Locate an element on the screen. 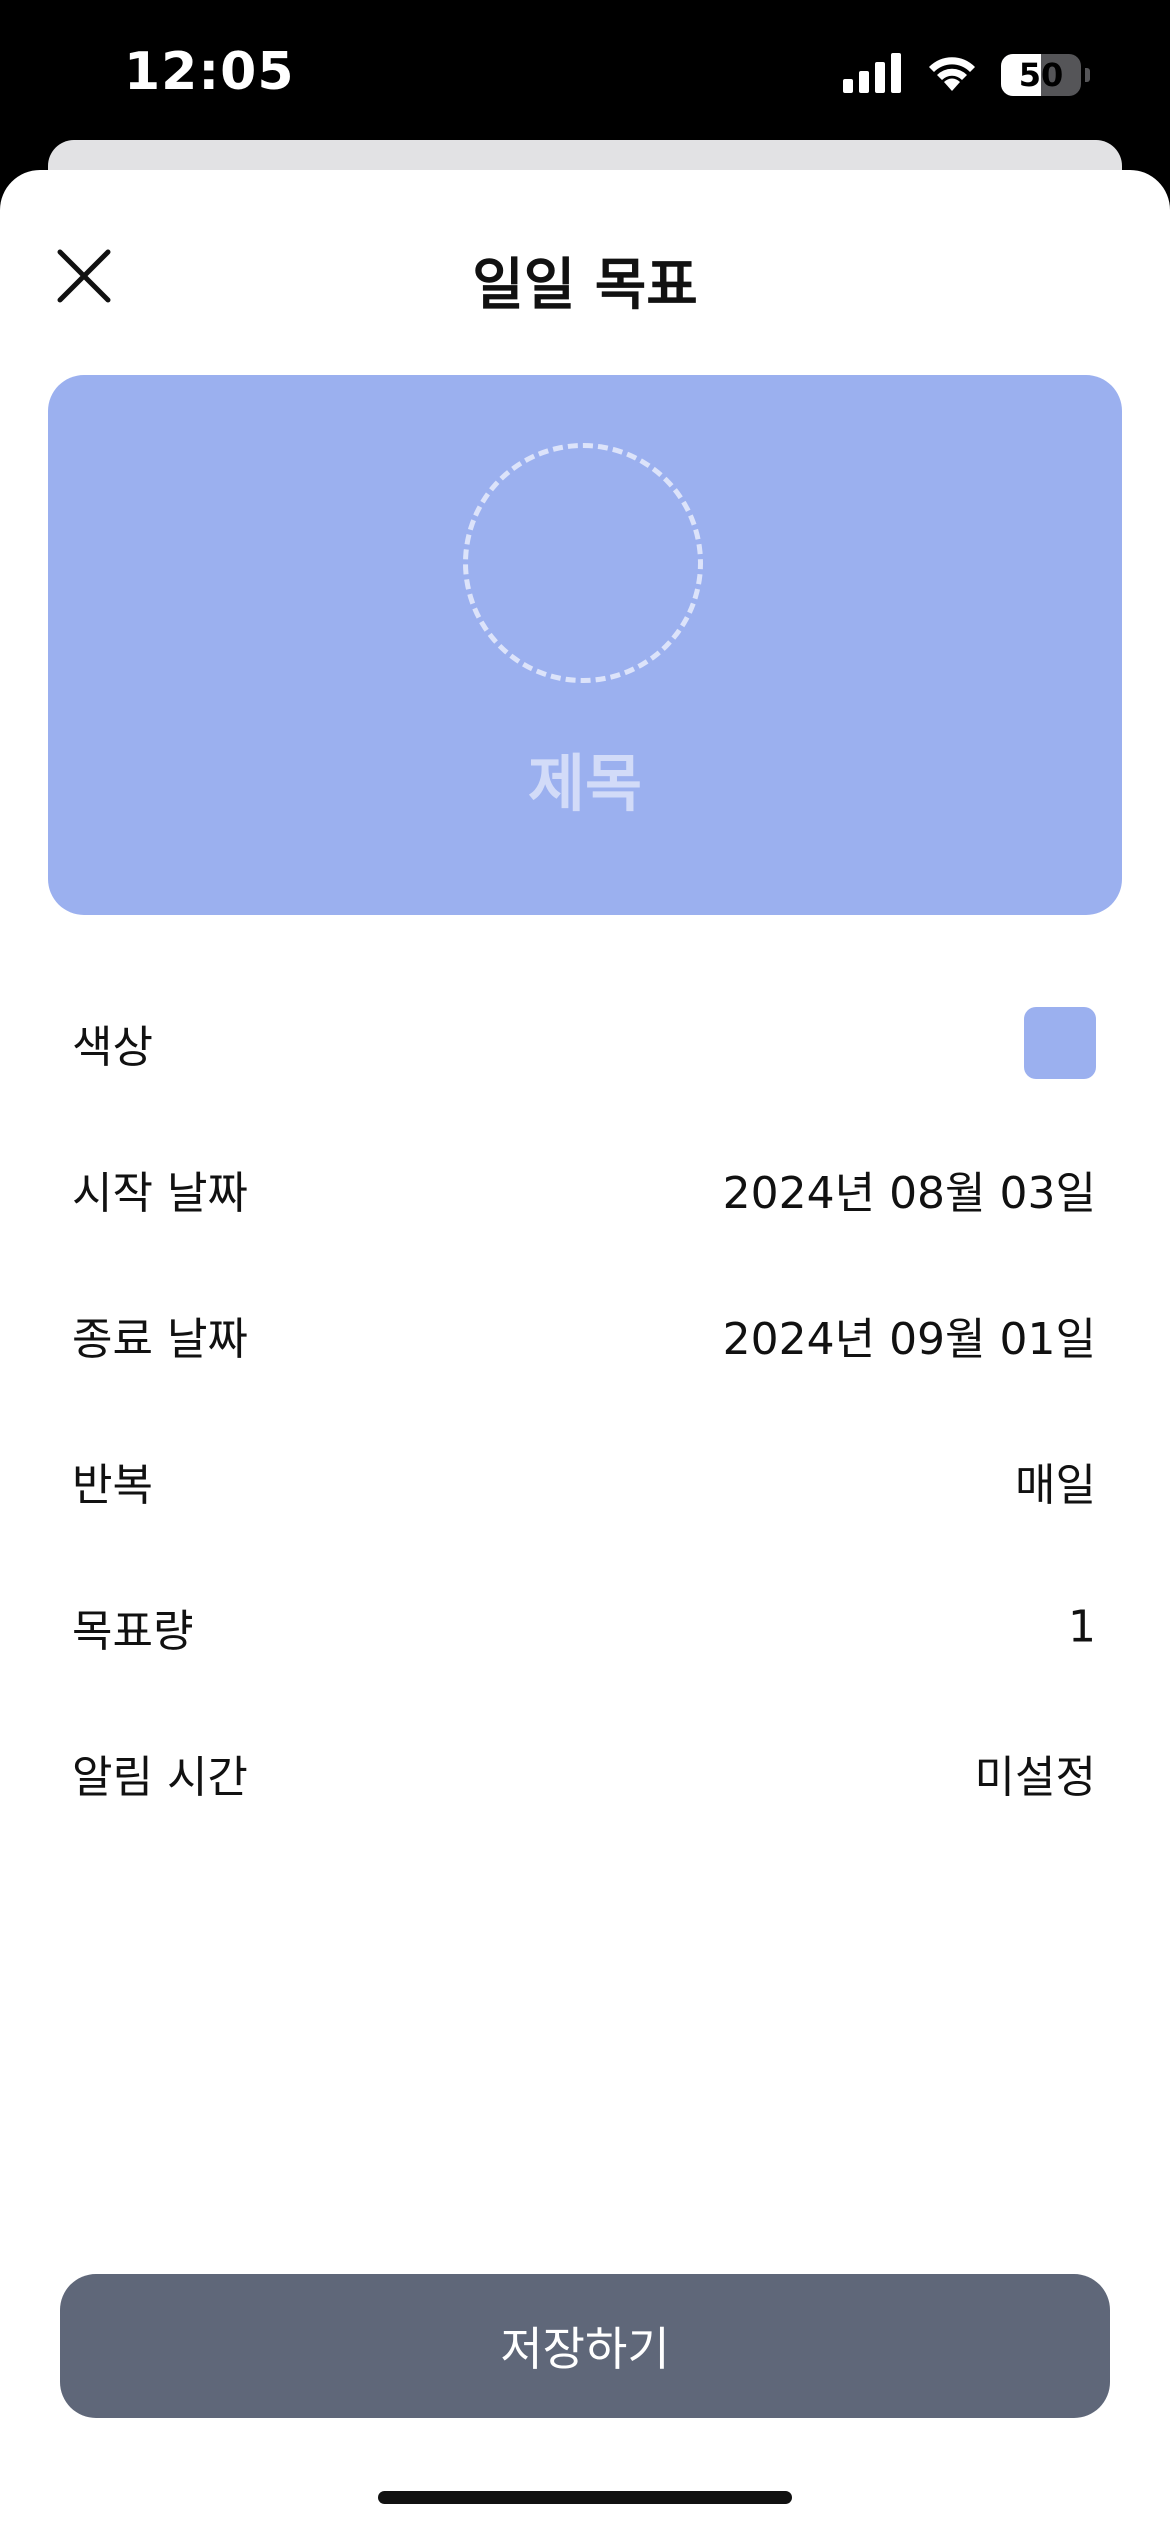 Image resolution: width=1170 pixels, height=2532 pixels. status-icons: 50 is located at coordinates (966, 75).